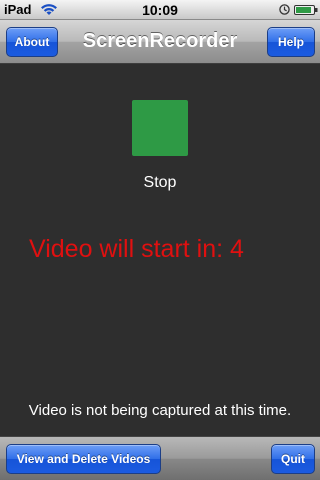 This screenshot has width=320, height=480. I want to click on bottom-toolbar: View and Delete Videos Quit, so click(160, 458).